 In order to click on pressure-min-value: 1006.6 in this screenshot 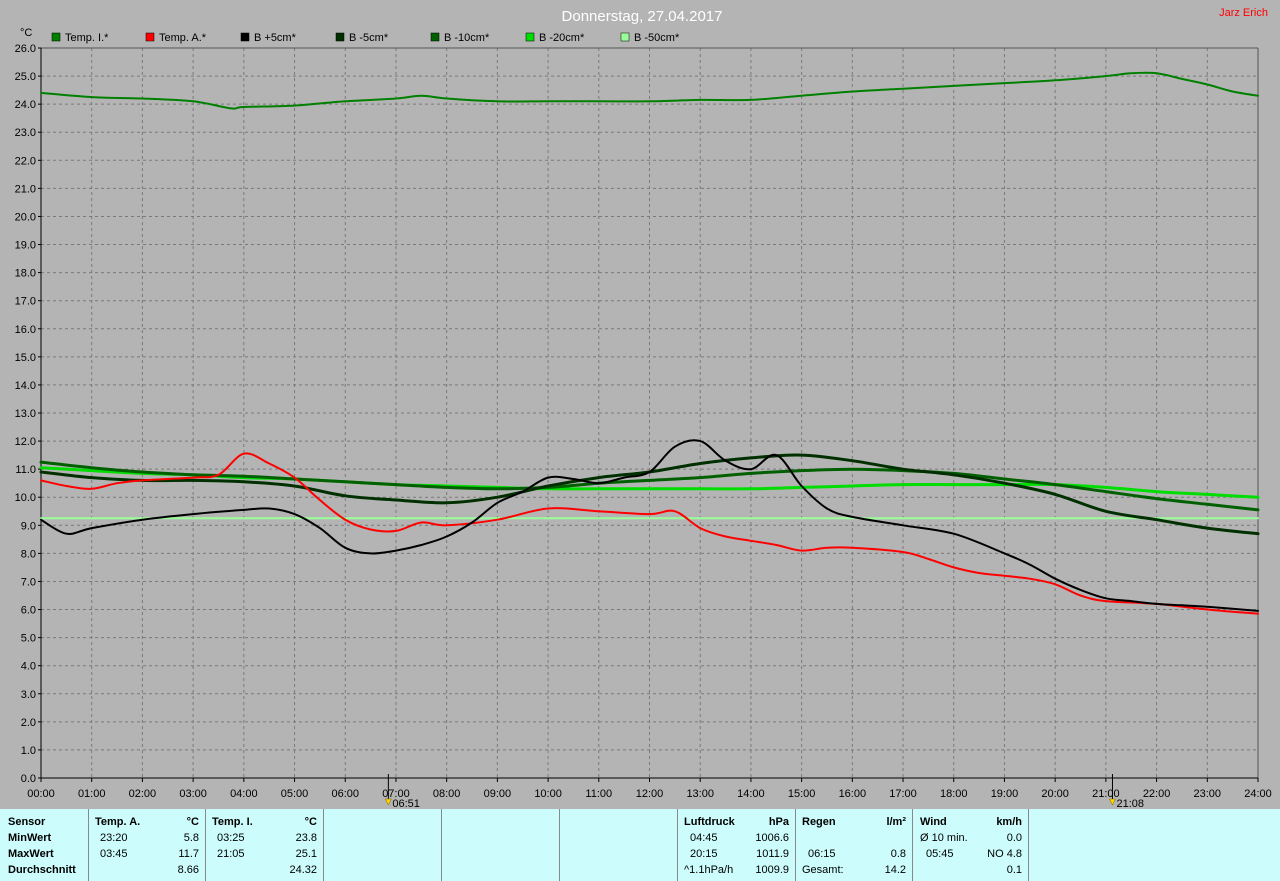, I will do `click(772, 838)`.